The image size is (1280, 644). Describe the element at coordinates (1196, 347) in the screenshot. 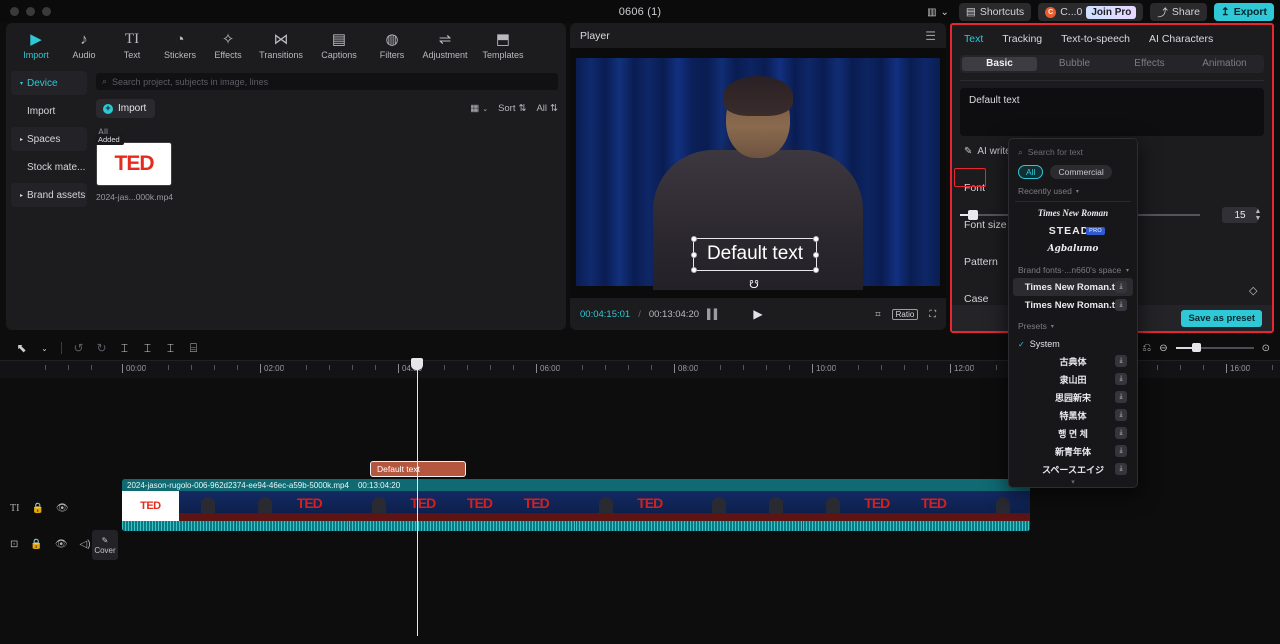

I see `zoom-knob` at that location.